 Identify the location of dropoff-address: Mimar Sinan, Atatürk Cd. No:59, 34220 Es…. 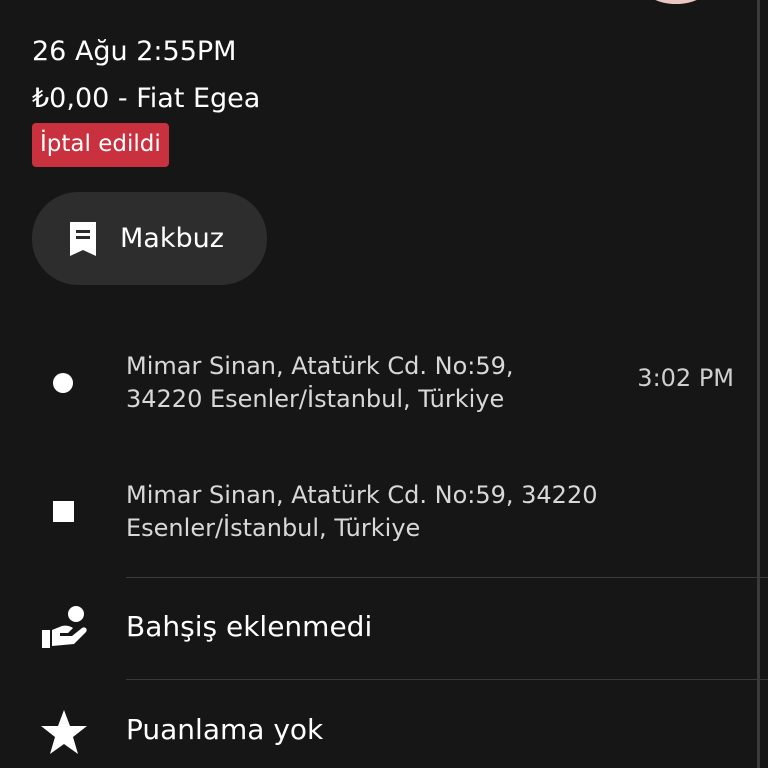
(362, 512).